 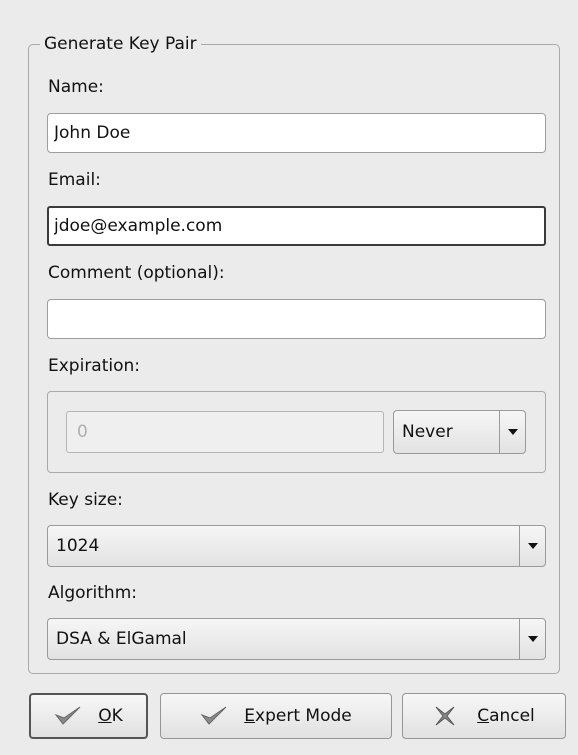 What do you see at coordinates (296, 133) in the screenshot?
I see `name-field` at bounding box center [296, 133].